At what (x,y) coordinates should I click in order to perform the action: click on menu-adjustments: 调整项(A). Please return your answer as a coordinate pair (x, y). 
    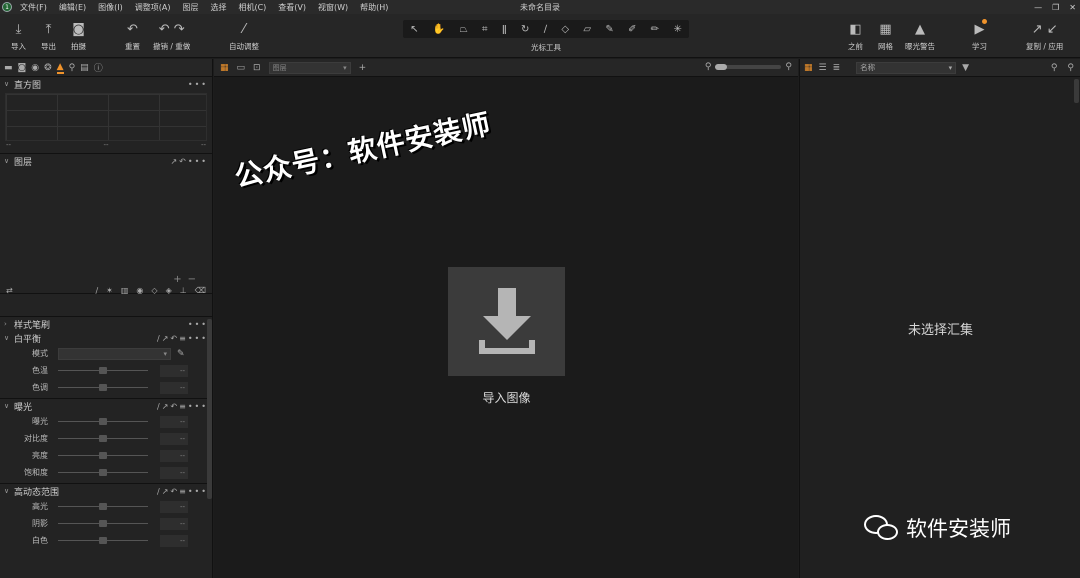
    Looking at the image, I should click on (153, 7).